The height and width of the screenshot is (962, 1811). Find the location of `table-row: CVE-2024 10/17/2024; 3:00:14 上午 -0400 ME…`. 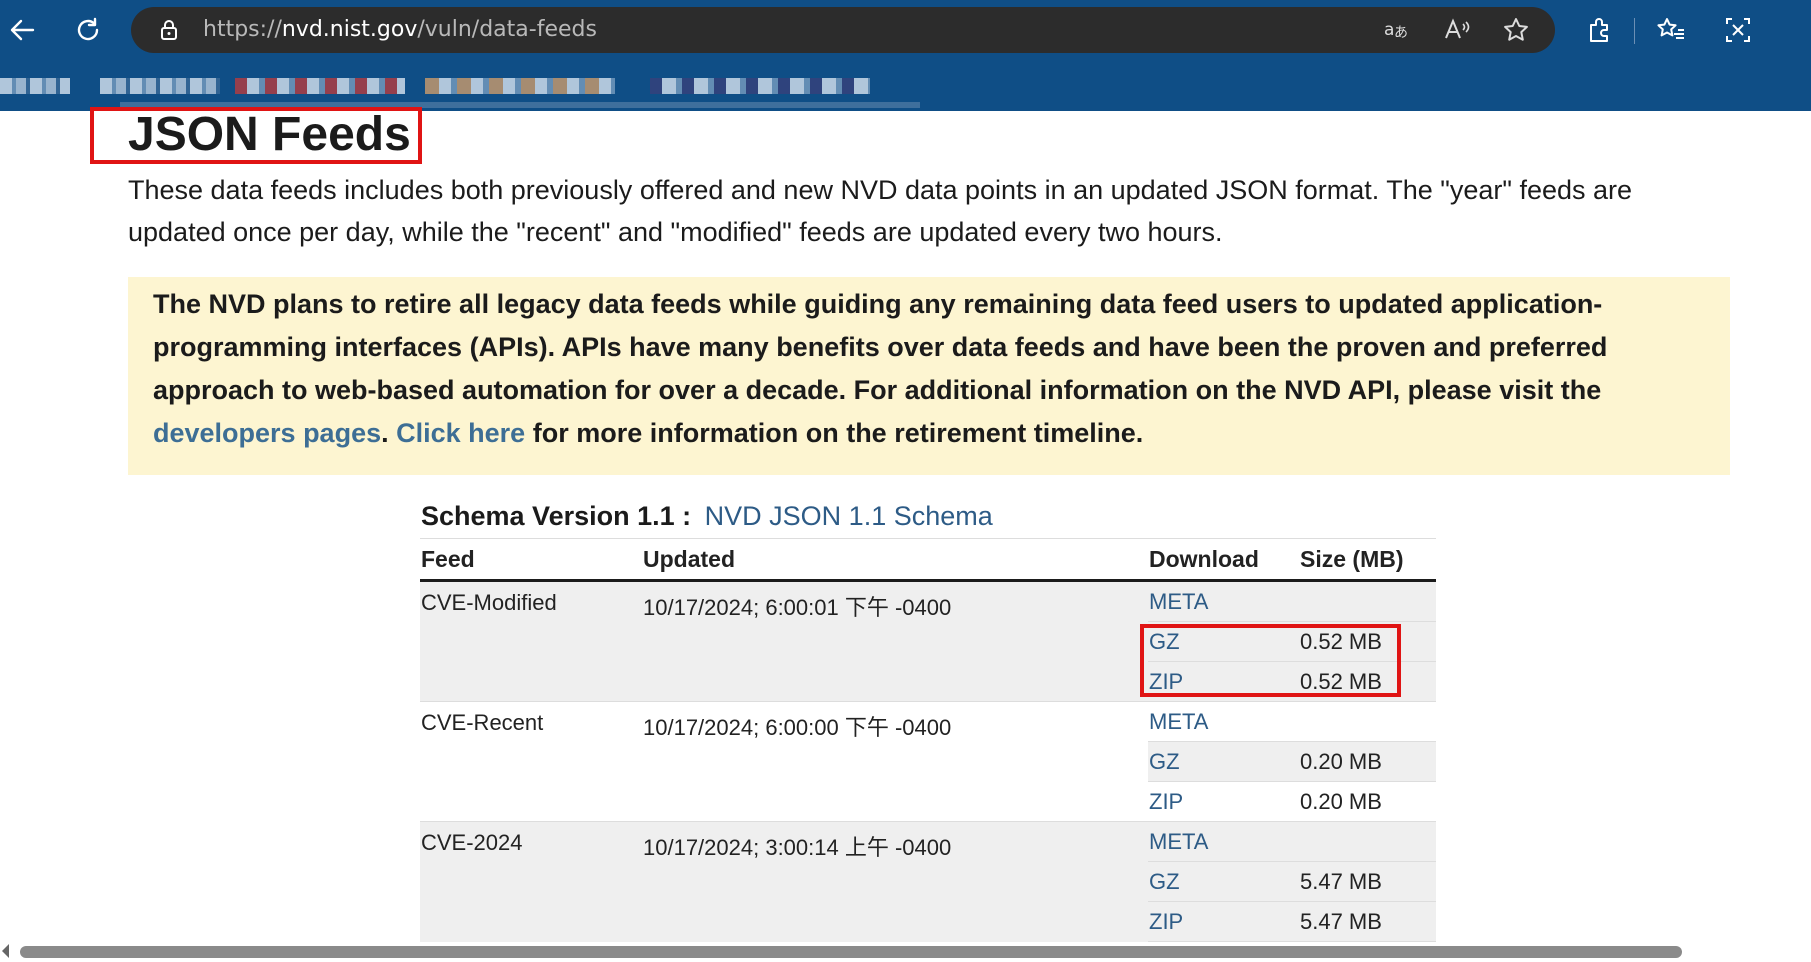

table-row: CVE-2024 10/17/2024; 3:00:14 上午 -0400 ME… is located at coordinates (928, 881).